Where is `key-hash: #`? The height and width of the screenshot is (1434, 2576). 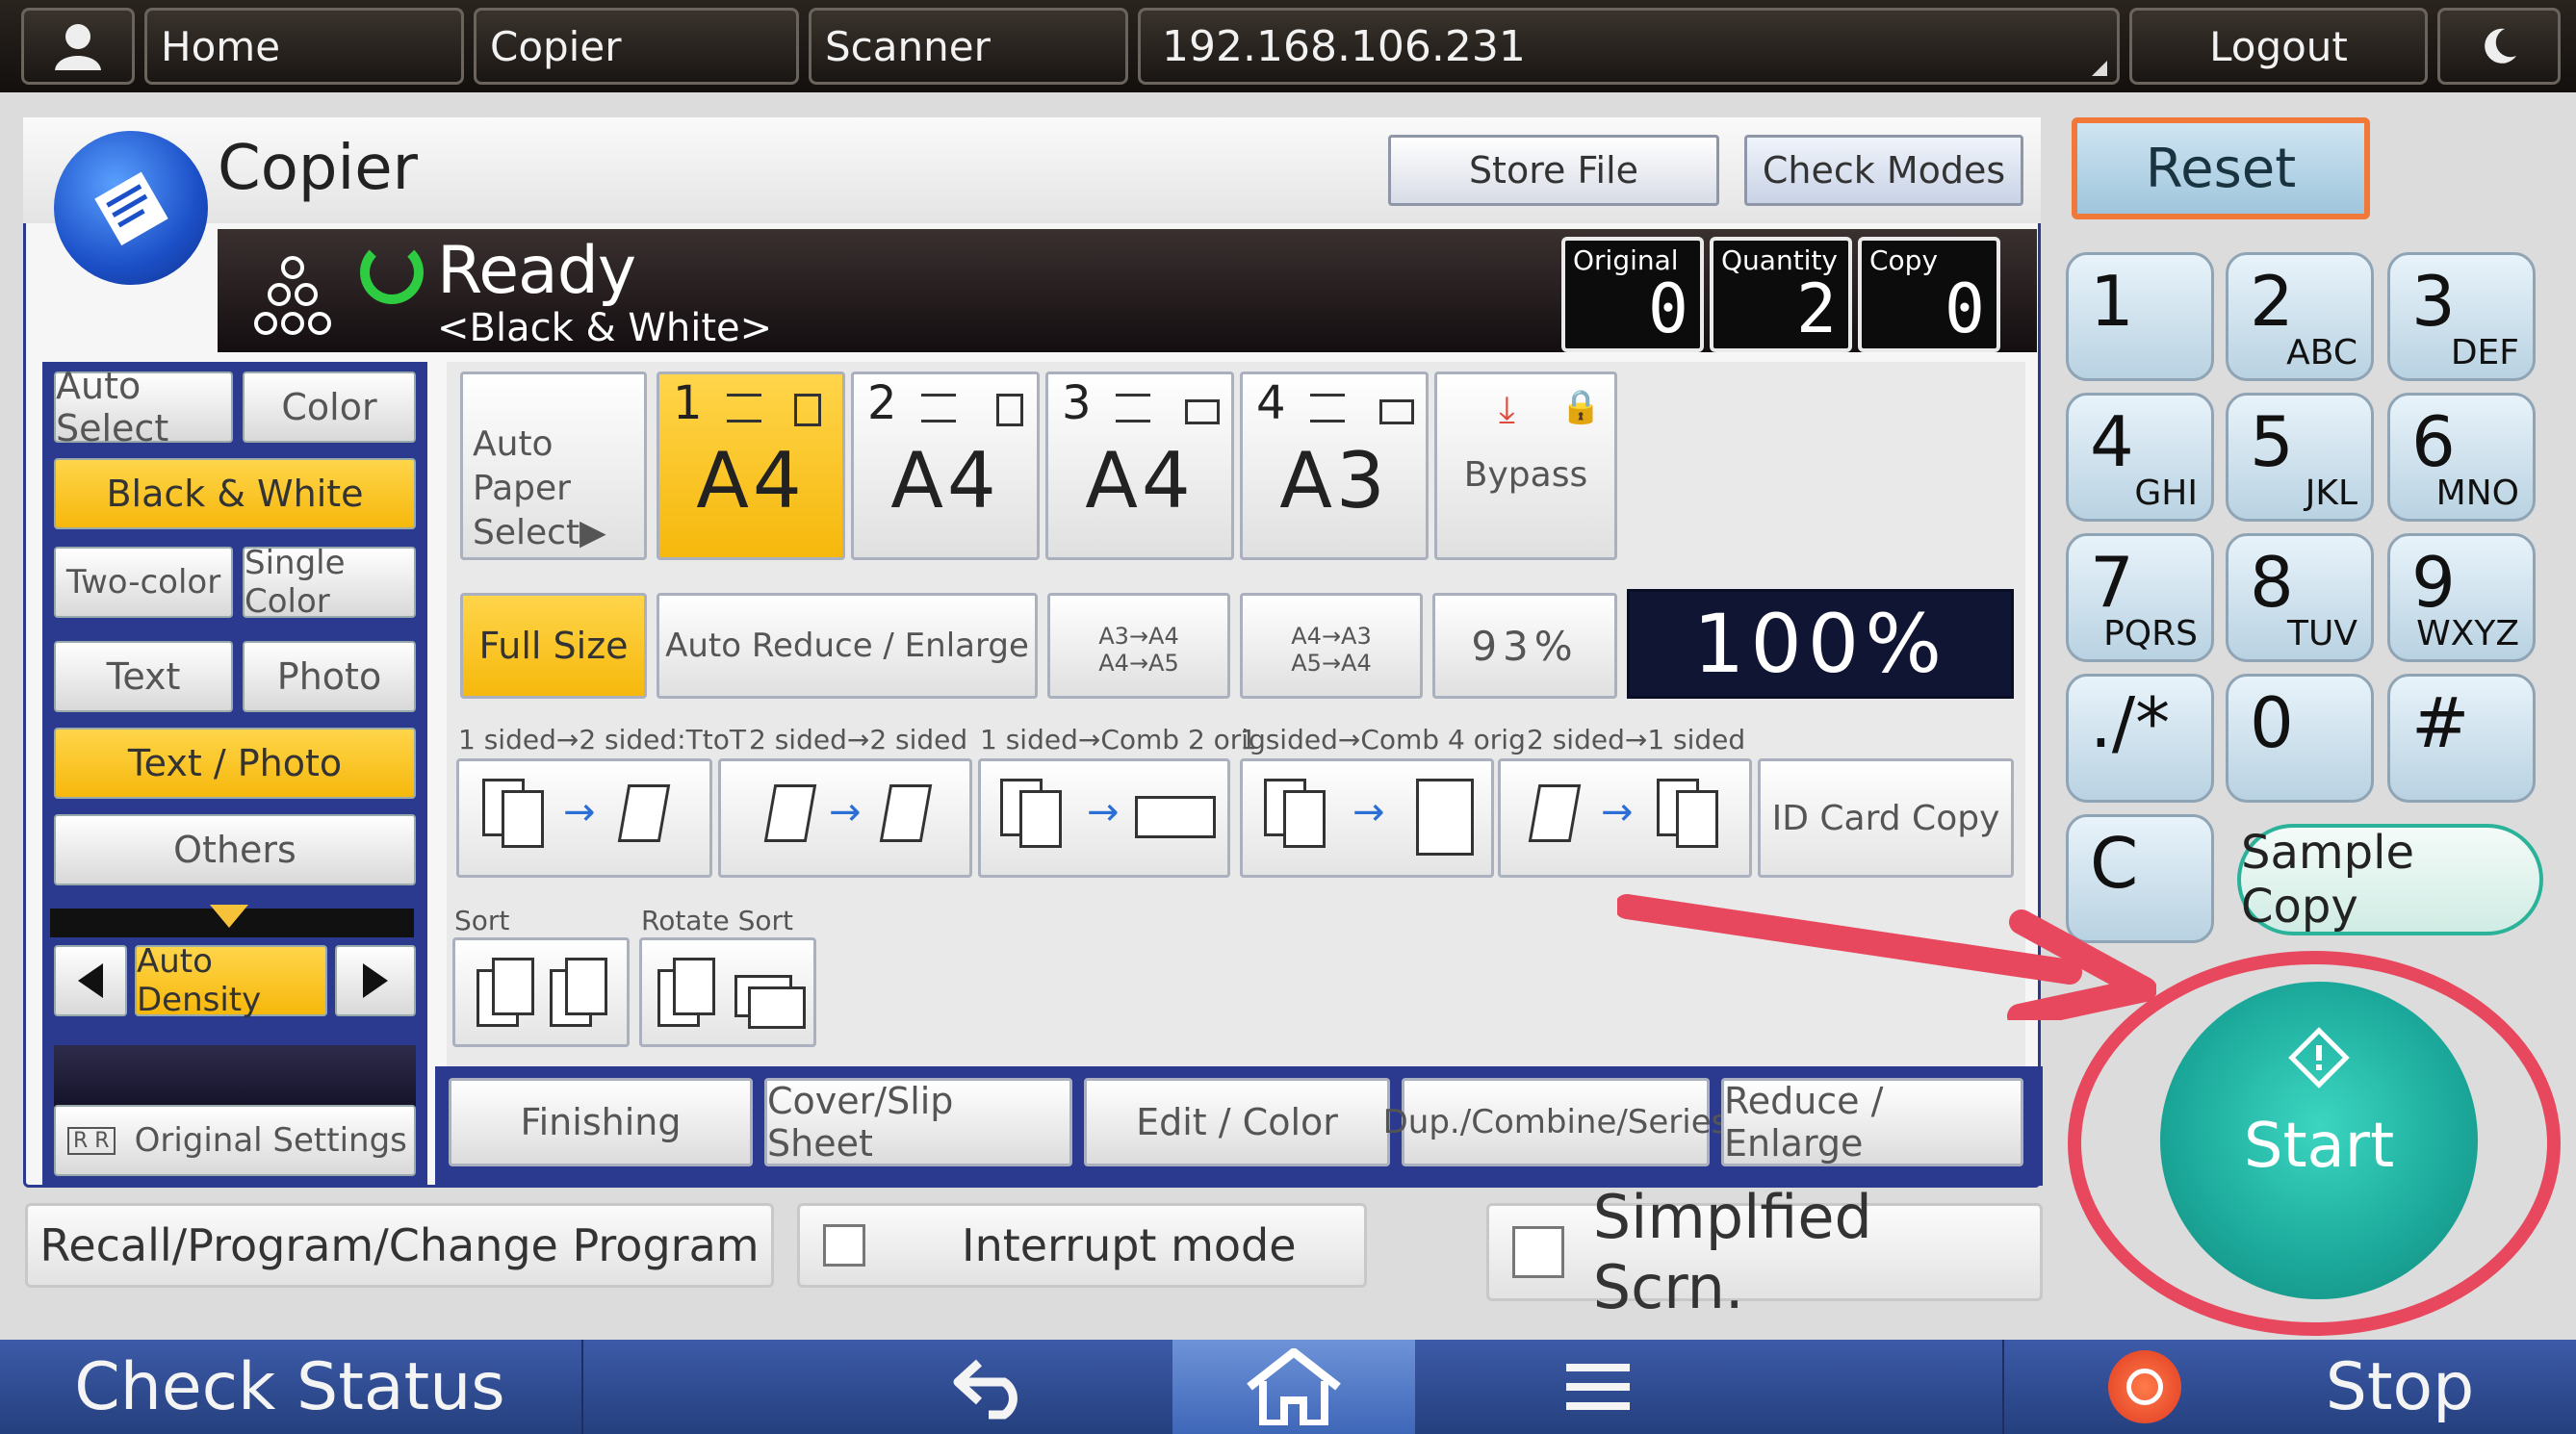 key-hash: # is located at coordinates (2461, 738).